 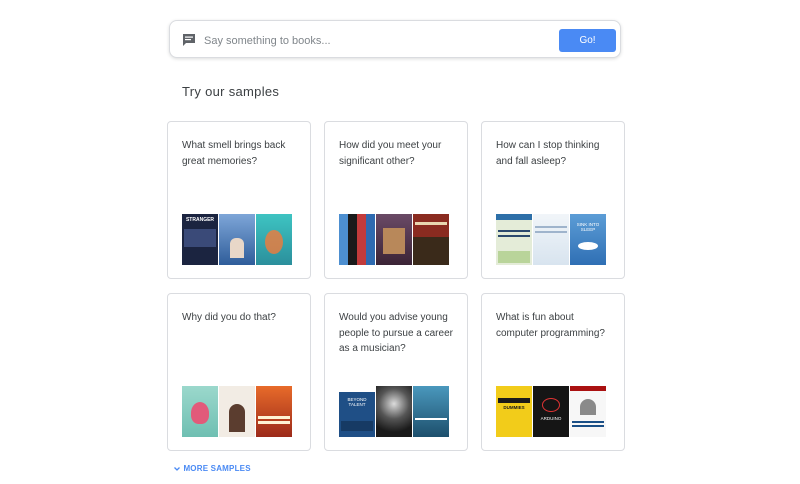 What do you see at coordinates (374, 41) in the screenshot?
I see `search-input` at bounding box center [374, 41].